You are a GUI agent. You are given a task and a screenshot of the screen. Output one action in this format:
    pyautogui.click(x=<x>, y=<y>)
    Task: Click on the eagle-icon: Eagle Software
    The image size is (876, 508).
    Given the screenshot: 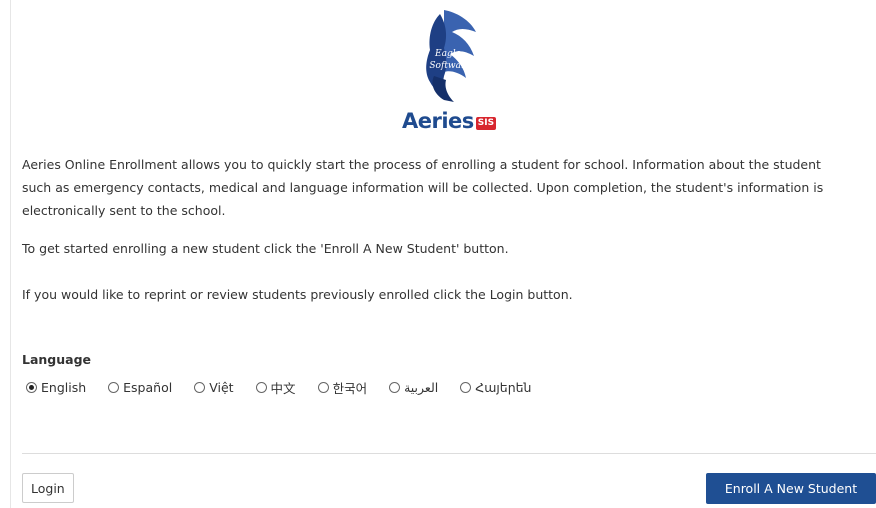 What is the action you would take?
    pyautogui.click(x=451, y=56)
    